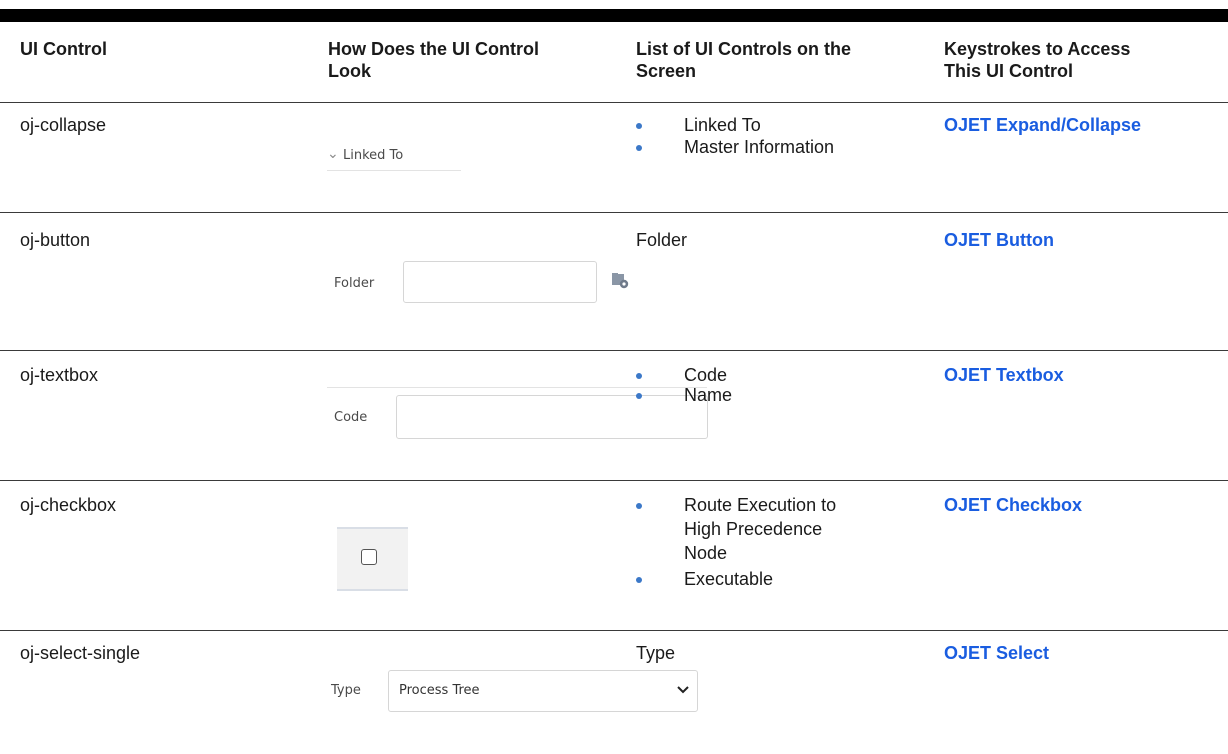 The height and width of the screenshot is (754, 1228). I want to click on header-list: List of UI Controls on the Screen, so click(743, 60).